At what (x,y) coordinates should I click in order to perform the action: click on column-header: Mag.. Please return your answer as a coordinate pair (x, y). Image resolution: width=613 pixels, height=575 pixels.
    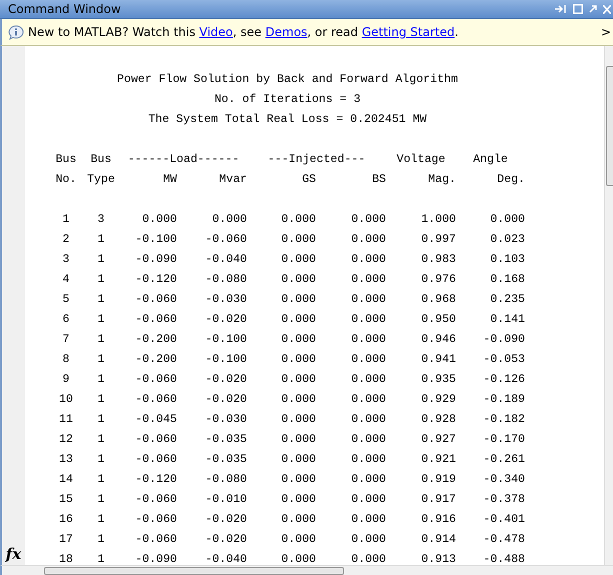
    Looking at the image, I should click on (441, 180).